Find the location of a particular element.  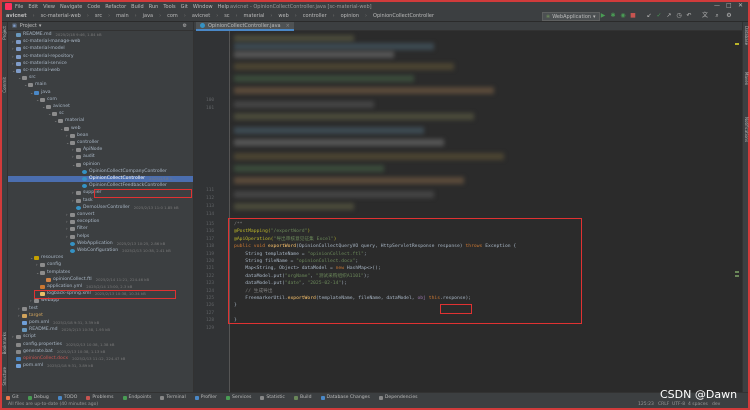

menu-window: Window is located at coordinates (203, 7).